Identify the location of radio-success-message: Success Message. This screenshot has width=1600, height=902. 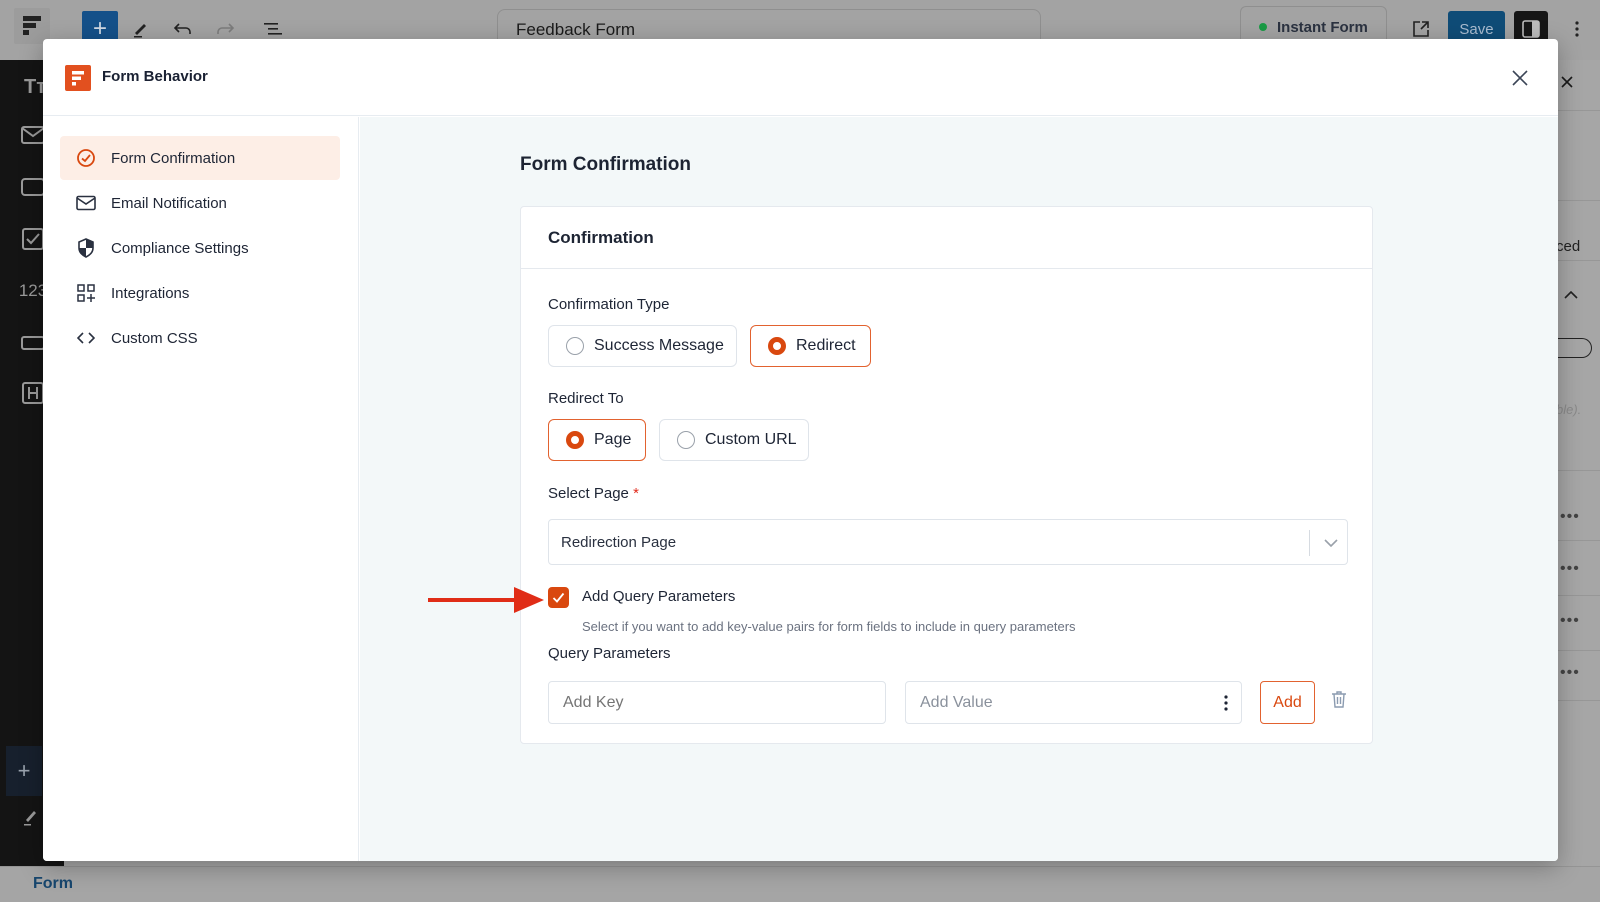
(642, 346).